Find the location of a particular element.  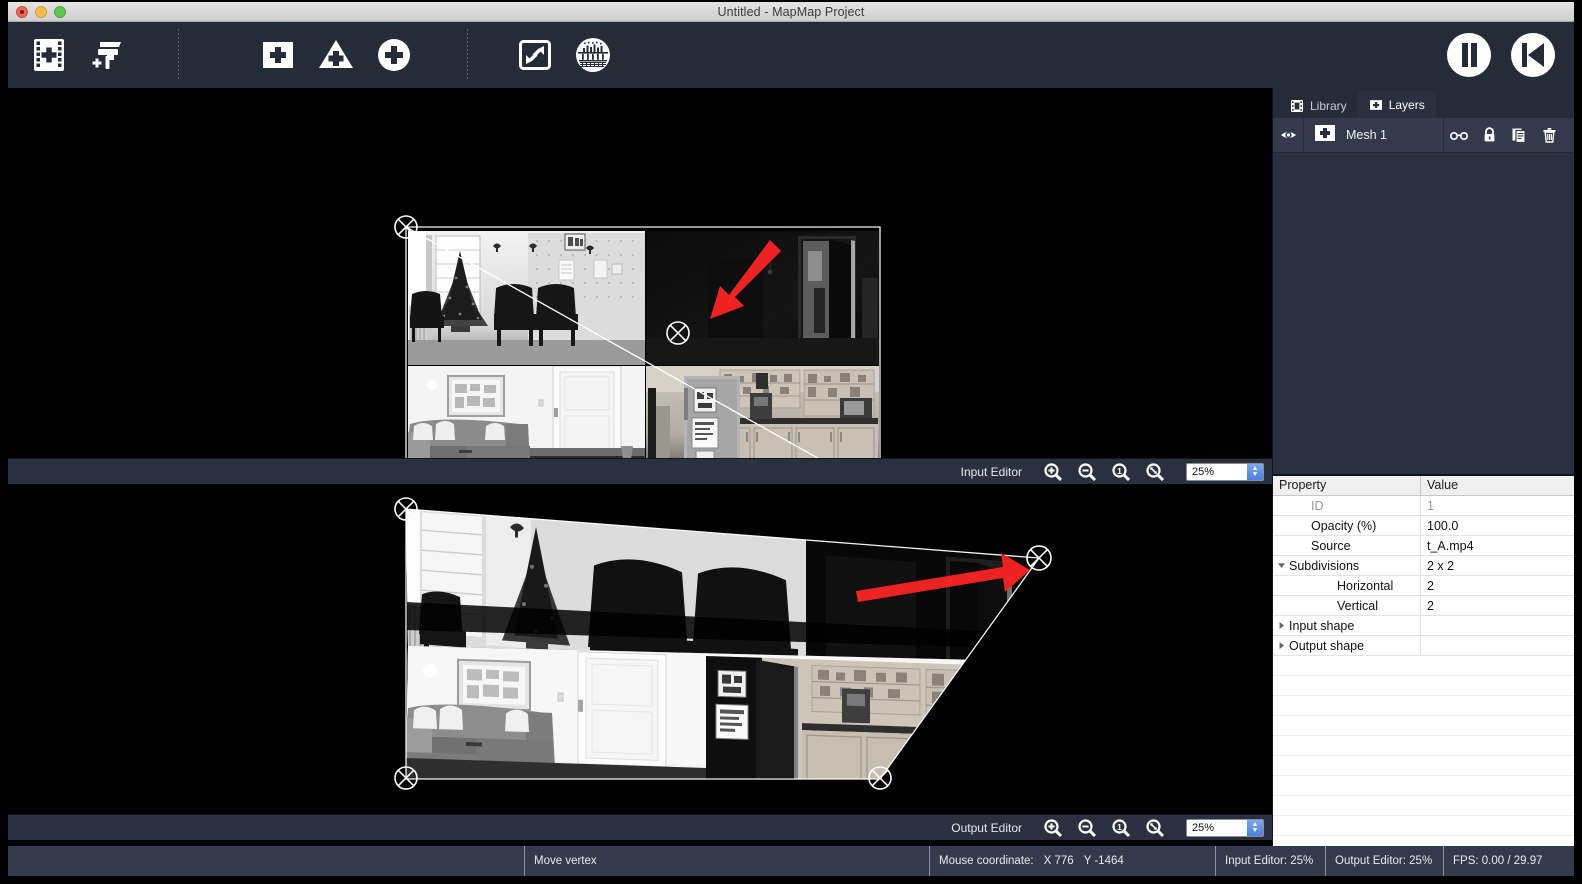

add-mesh-button is located at coordinates (278, 55).